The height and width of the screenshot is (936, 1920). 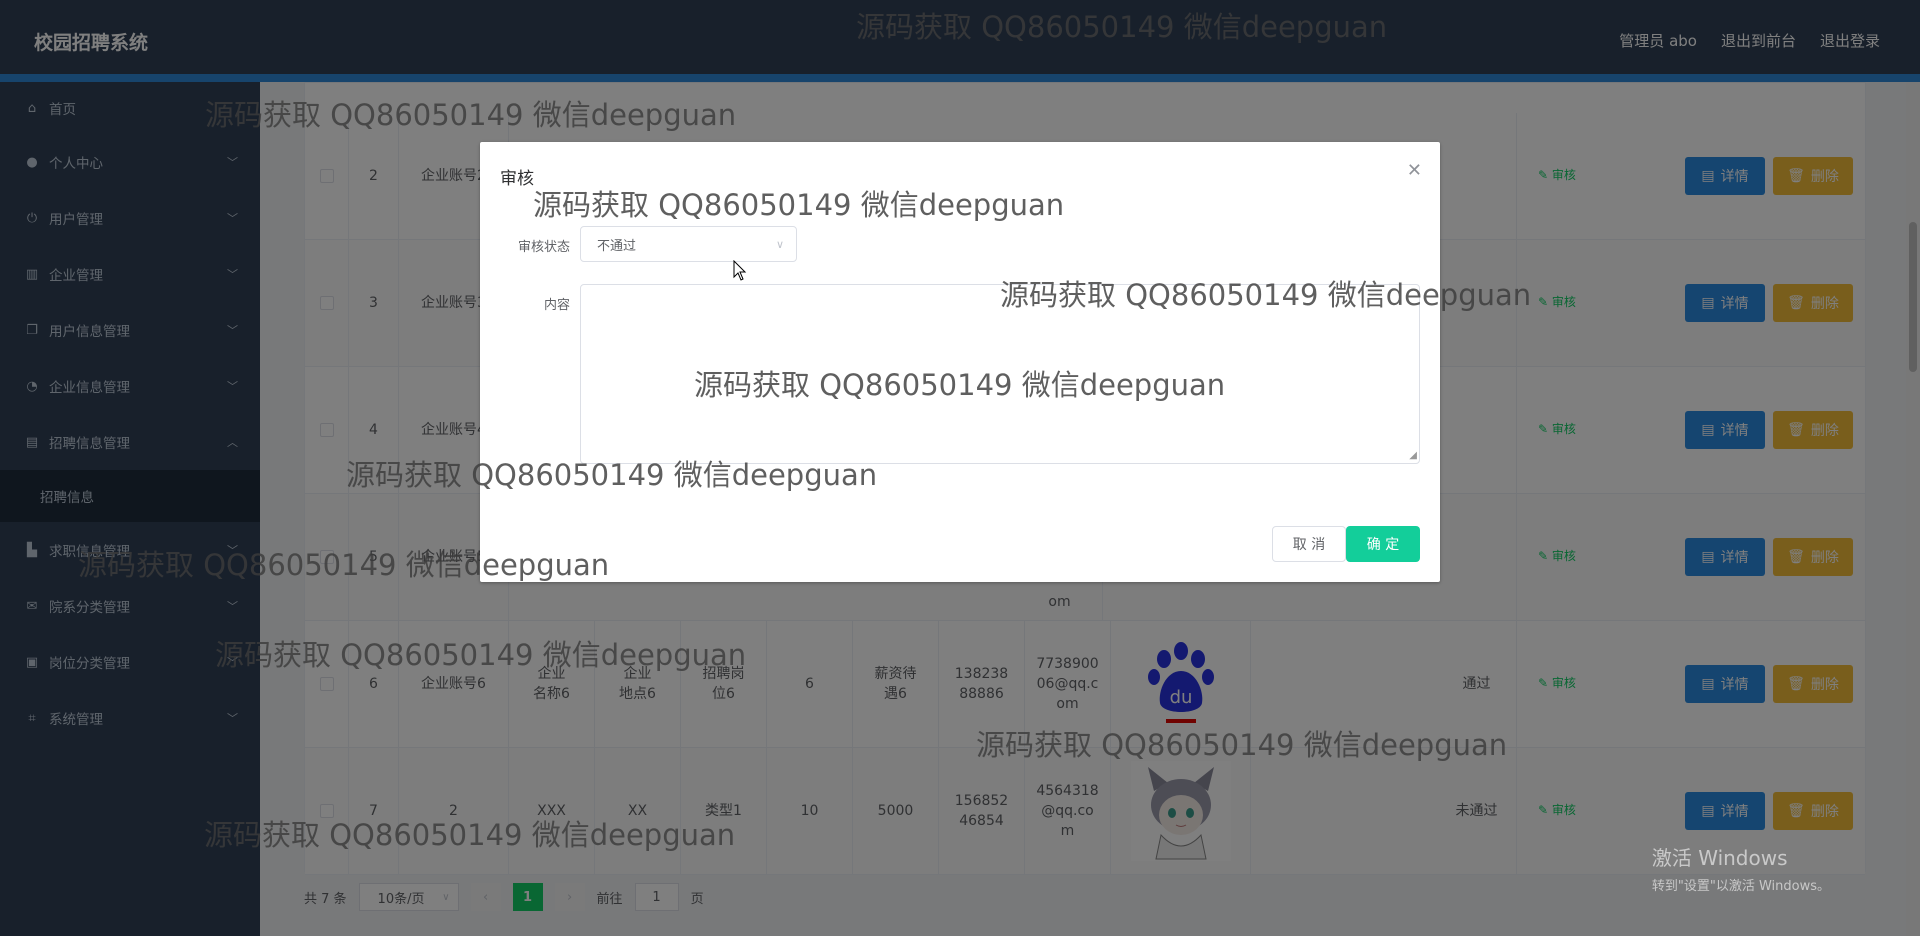 I want to click on windows-activation-notice: 激活 Windows 转到"设置"以激活 Windows。, so click(x=1741, y=868).